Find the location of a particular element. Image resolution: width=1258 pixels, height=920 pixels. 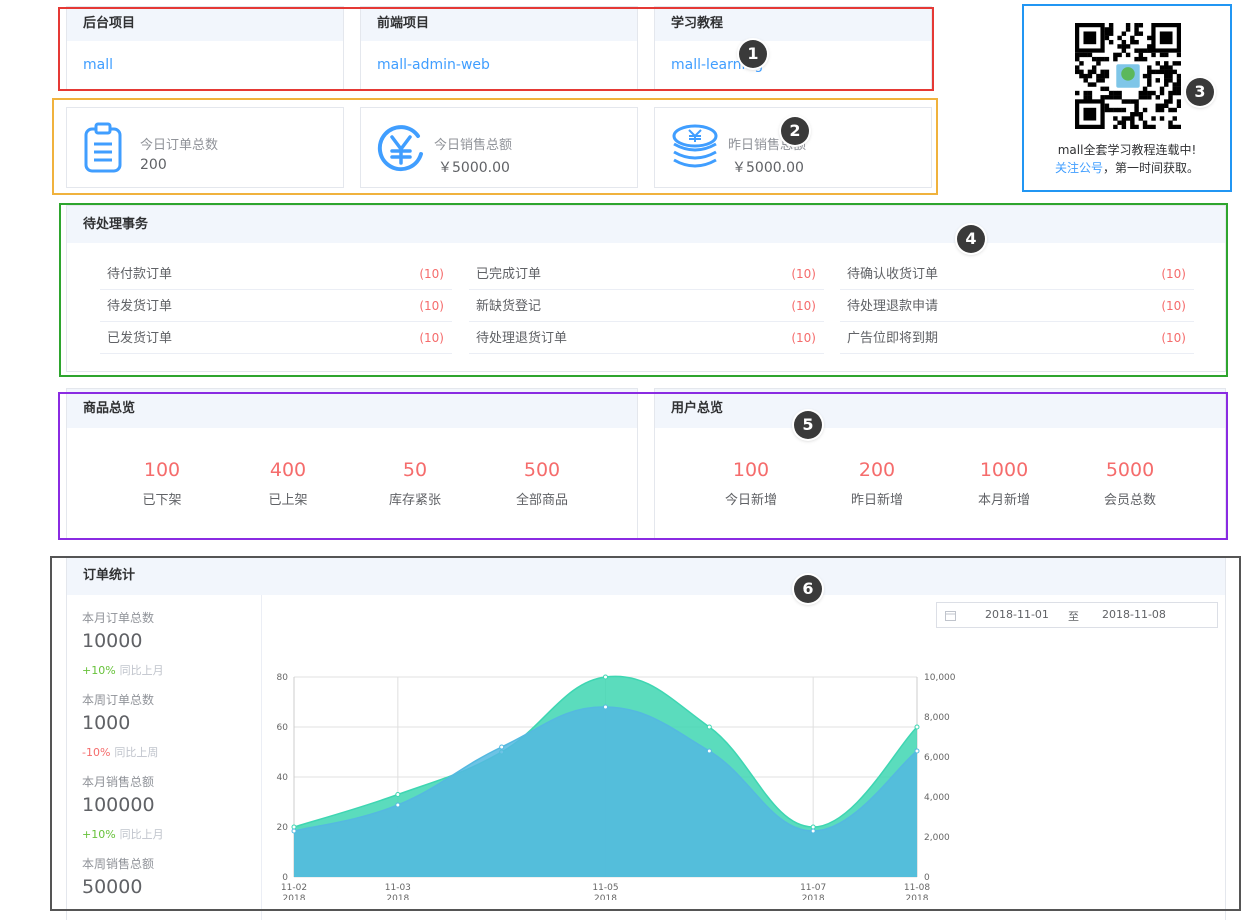

badge-2: 2 is located at coordinates (795, 131).